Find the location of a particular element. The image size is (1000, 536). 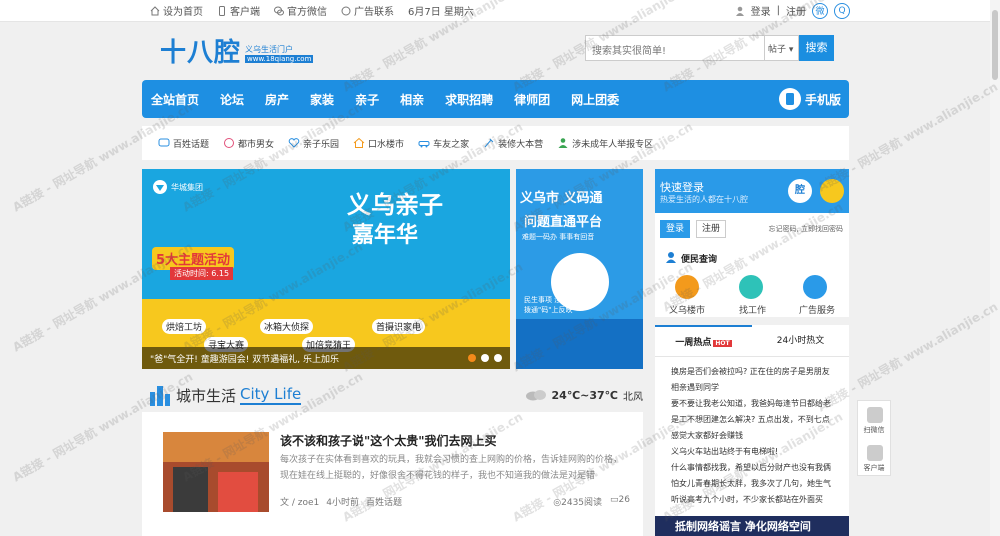

search-input: 搜索其实很简单! is located at coordinates (675, 48).